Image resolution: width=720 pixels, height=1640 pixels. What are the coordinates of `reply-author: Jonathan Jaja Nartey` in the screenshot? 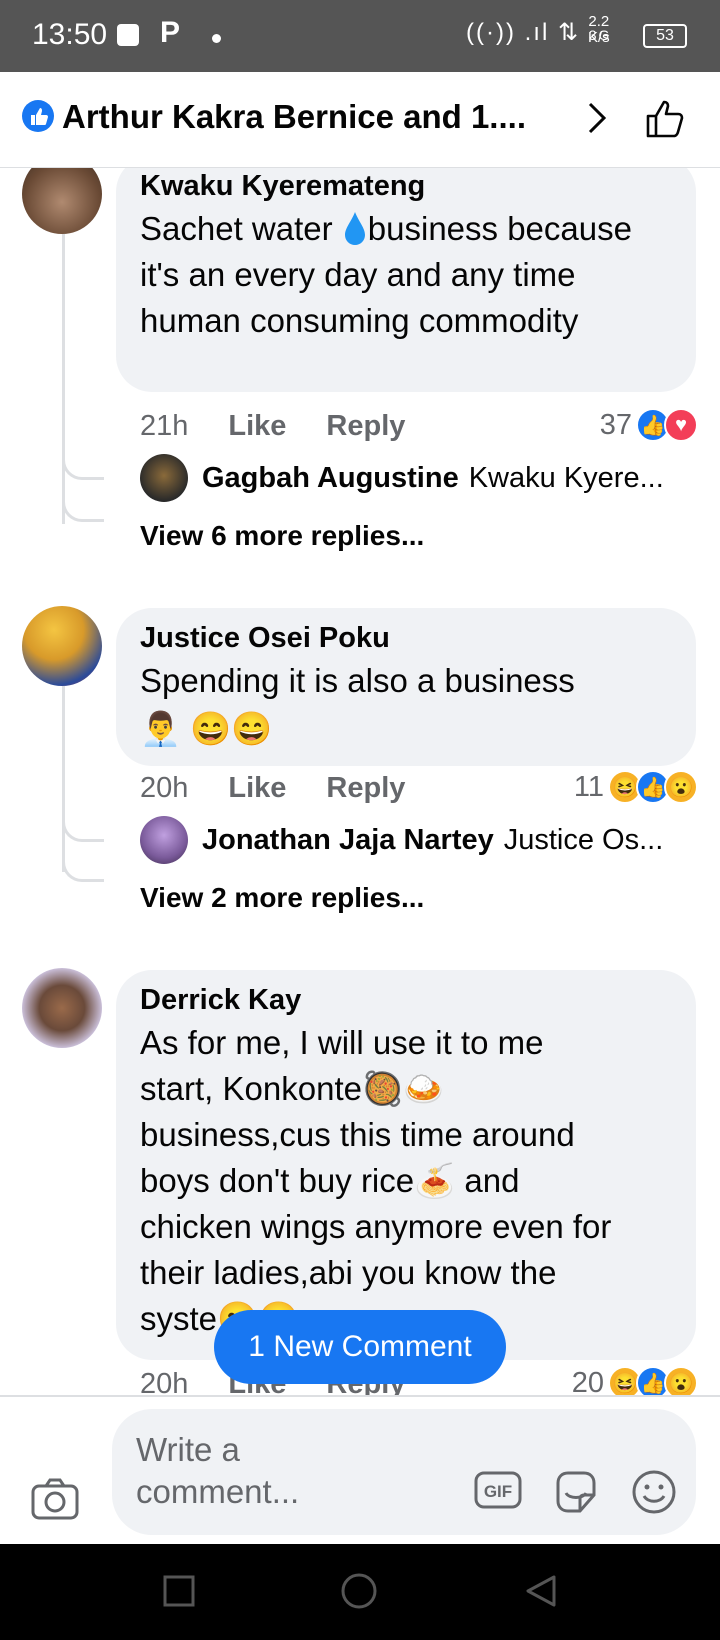 It's located at (348, 840).